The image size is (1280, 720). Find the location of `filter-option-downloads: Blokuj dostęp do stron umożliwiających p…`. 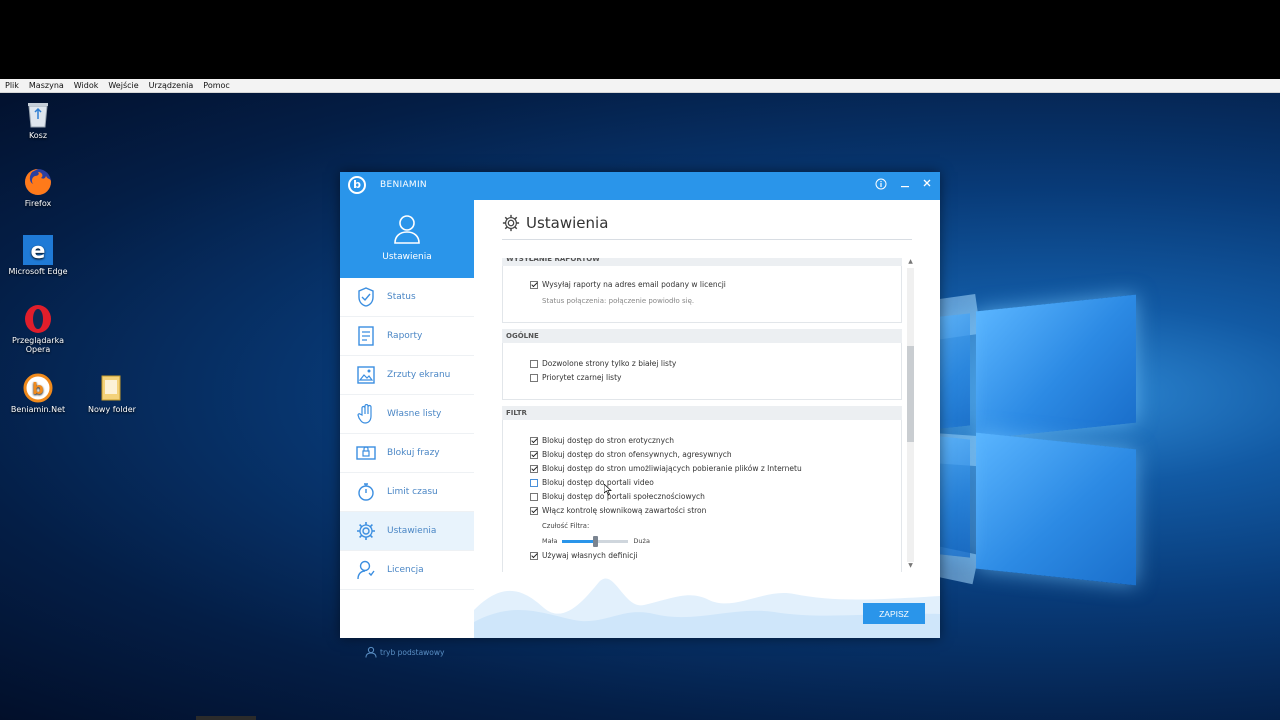

filter-option-downloads: Blokuj dostęp do stron umożliwiających p… is located at coordinates (666, 468).